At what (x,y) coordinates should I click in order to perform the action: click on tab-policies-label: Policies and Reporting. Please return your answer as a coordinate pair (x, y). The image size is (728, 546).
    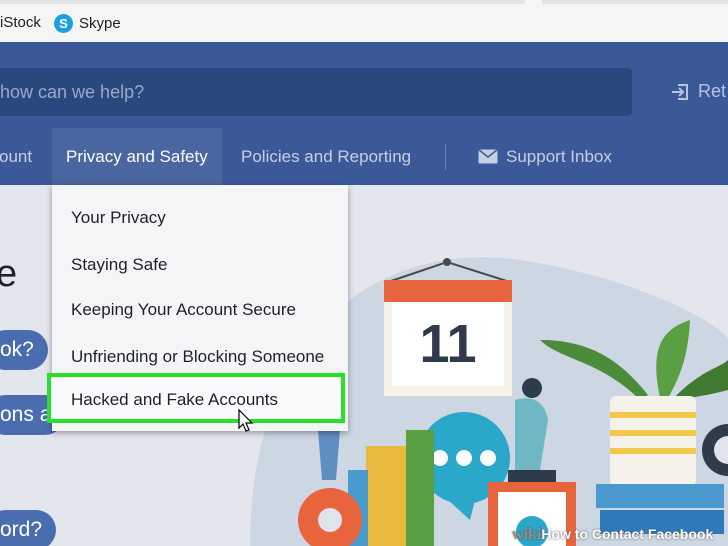
    Looking at the image, I should click on (326, 156).